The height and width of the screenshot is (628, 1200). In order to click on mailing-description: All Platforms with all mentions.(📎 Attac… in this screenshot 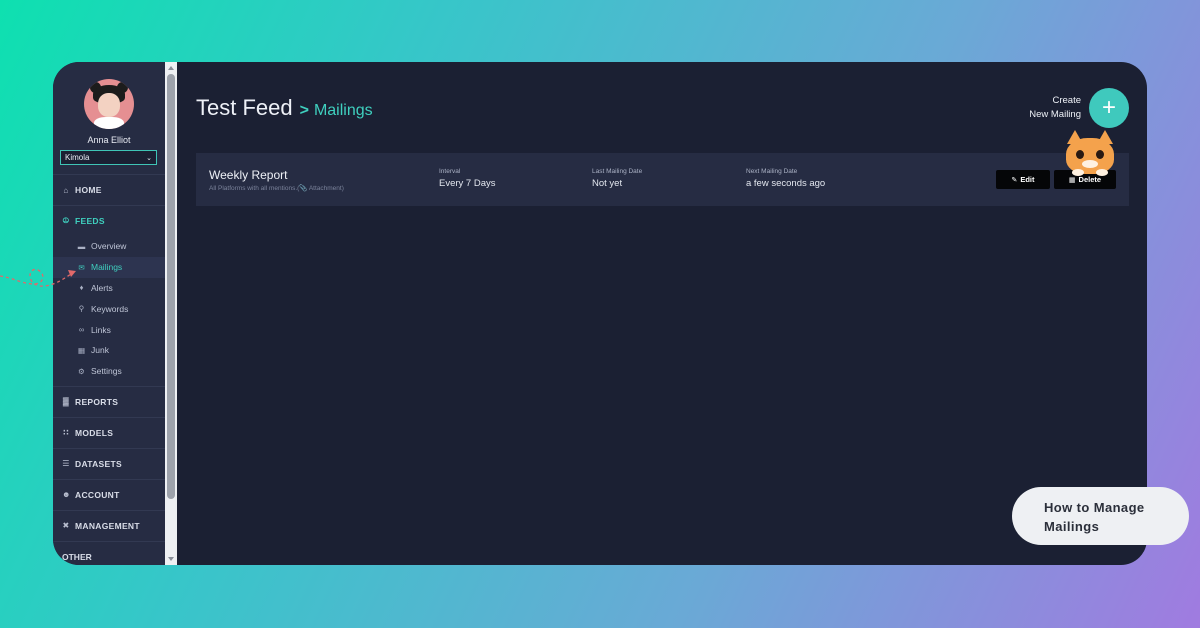, I will do `click(276, 188)`.